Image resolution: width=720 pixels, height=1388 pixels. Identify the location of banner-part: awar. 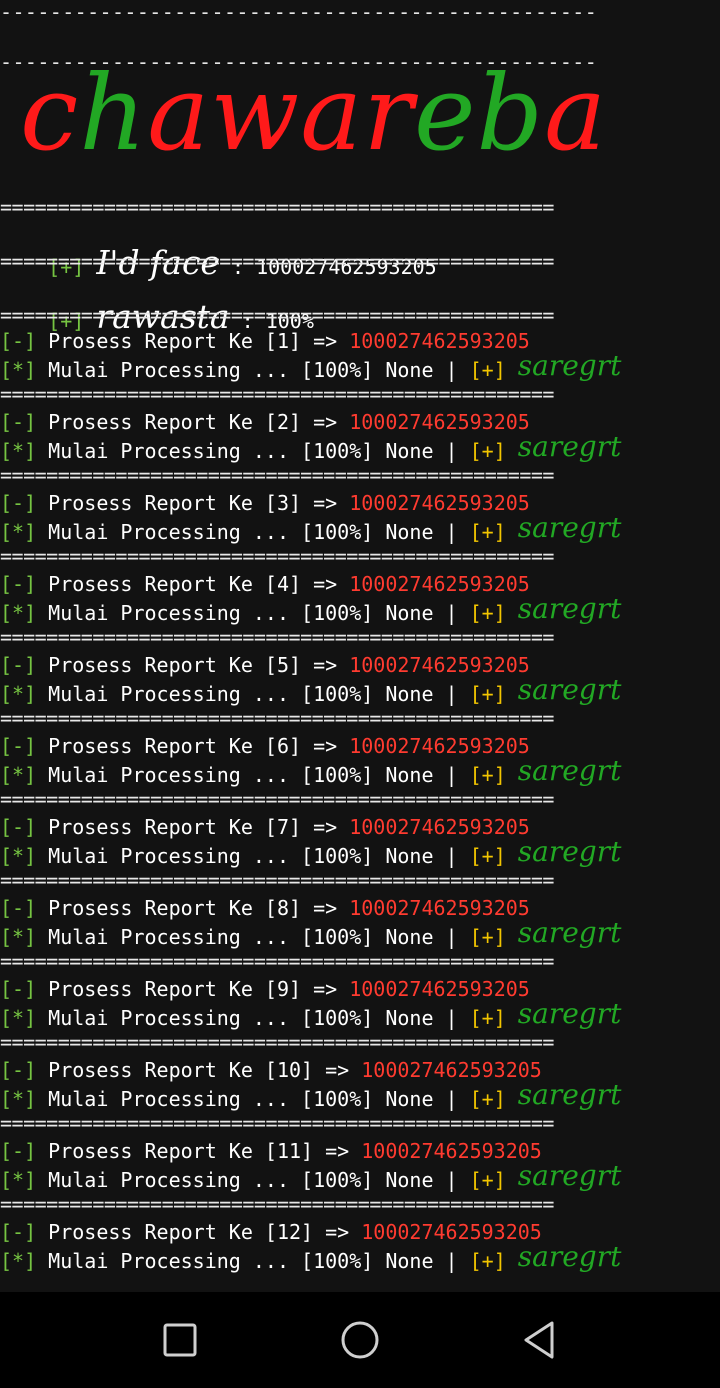
(280, 113).